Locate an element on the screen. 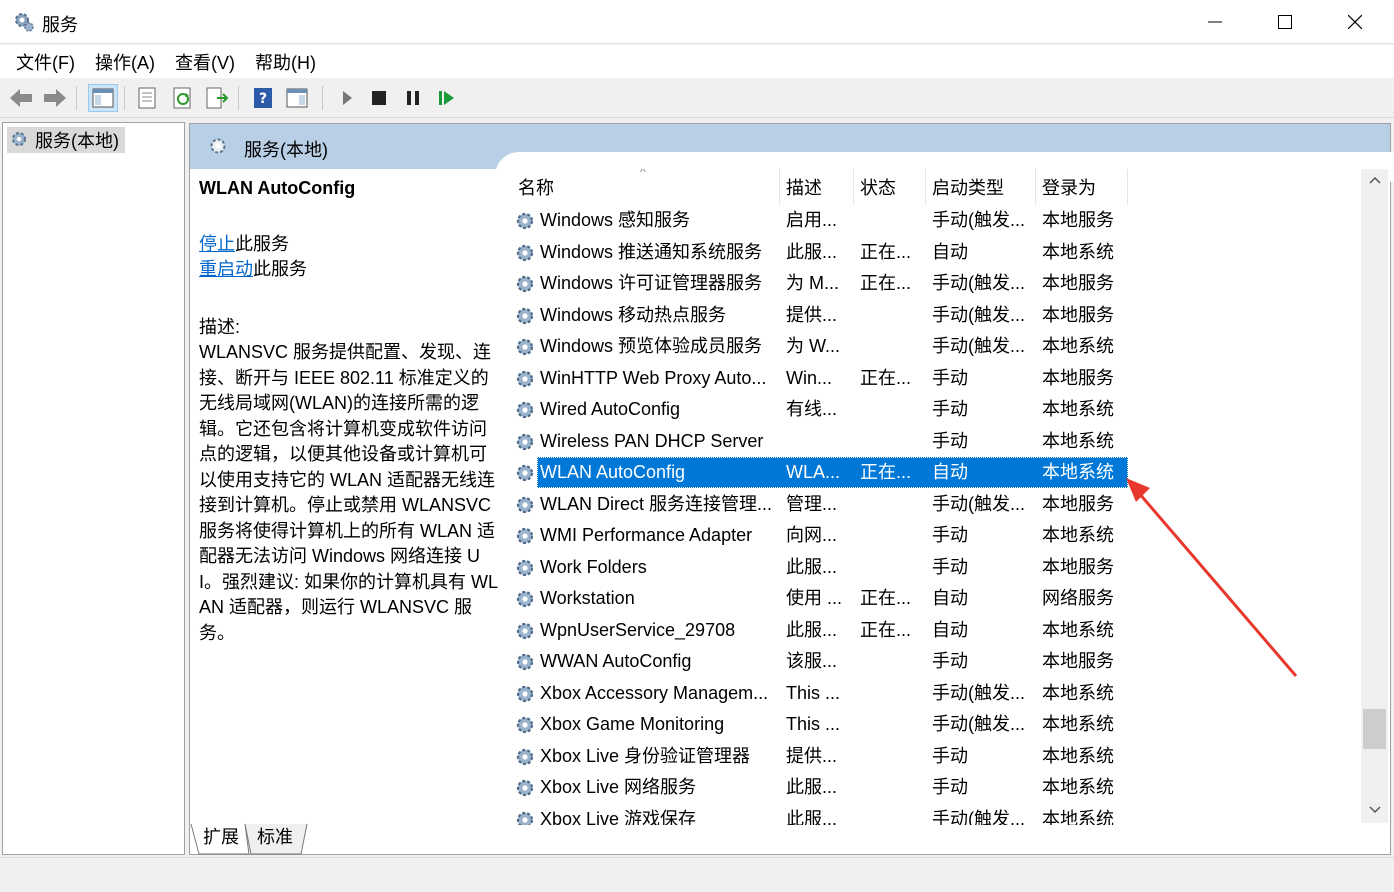  pause-service-icon is located at coordinates (413, 98).